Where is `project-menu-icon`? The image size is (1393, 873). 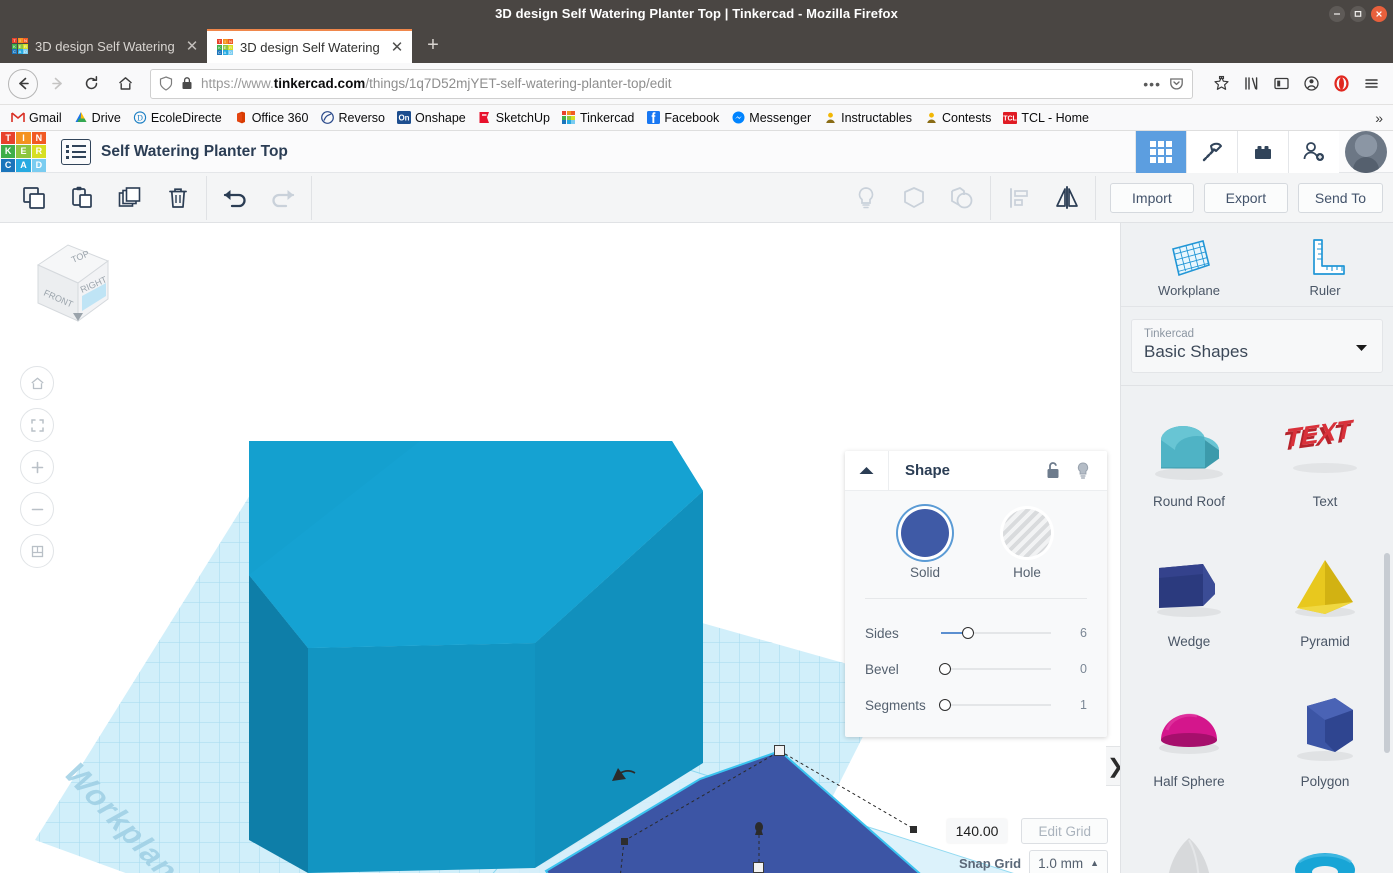 project-menu-icon is located at coordinates (76, 151).